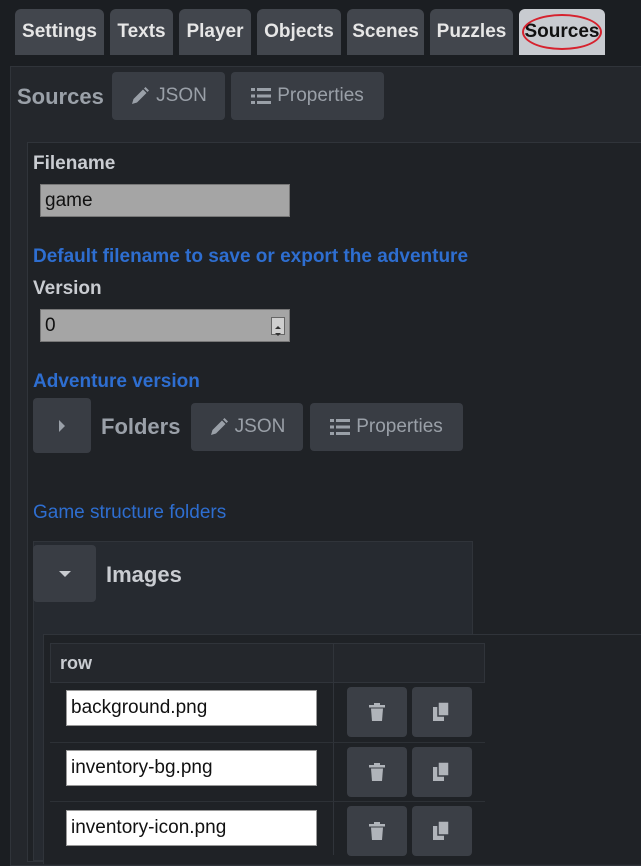 This screenshot has width=641, height=866. I want to click on caret-down-icon, so click(64, 573).